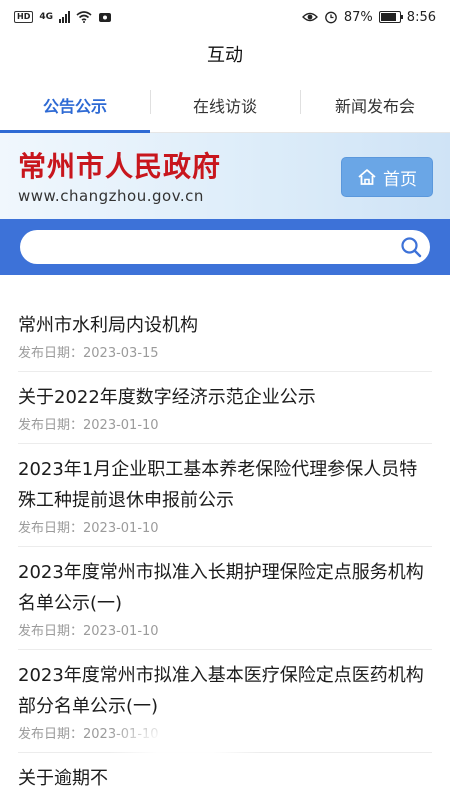  I want to click on tab-online-interviews: 在线访谈, so click(225, 105).